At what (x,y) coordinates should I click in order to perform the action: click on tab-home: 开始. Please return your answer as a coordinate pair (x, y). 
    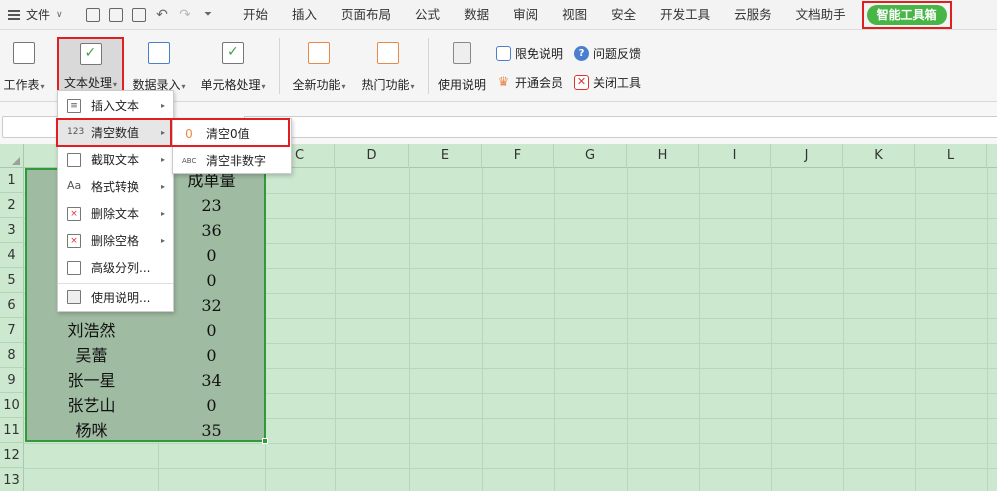
    Looking at the image, I should click on (255, 15).